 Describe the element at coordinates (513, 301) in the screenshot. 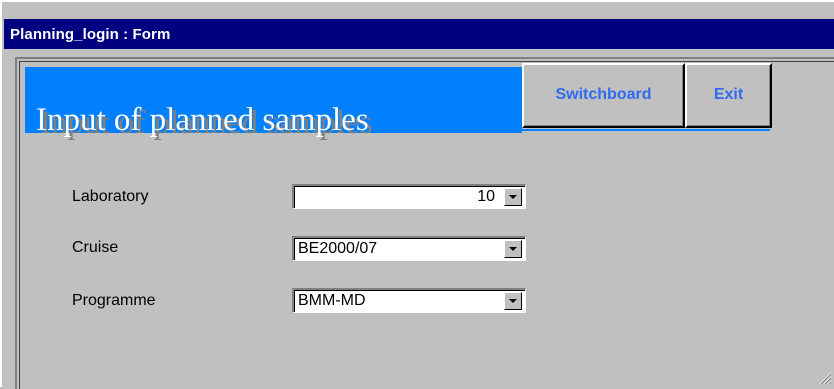

I see `programme-dropdown-arrow-icon` at that location.